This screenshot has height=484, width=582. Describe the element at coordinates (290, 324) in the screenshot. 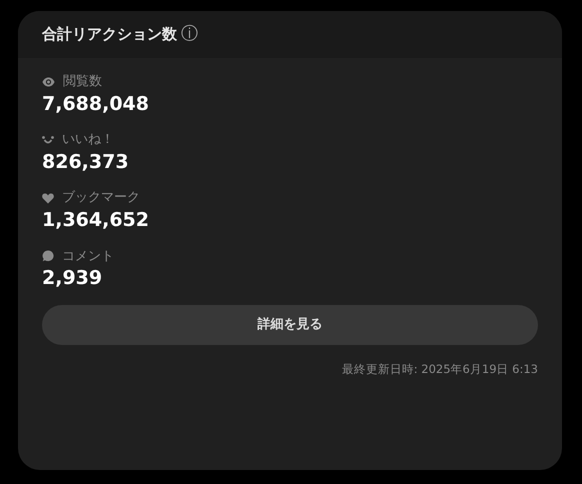

I see `details-button: 詳細を見る` at that location.